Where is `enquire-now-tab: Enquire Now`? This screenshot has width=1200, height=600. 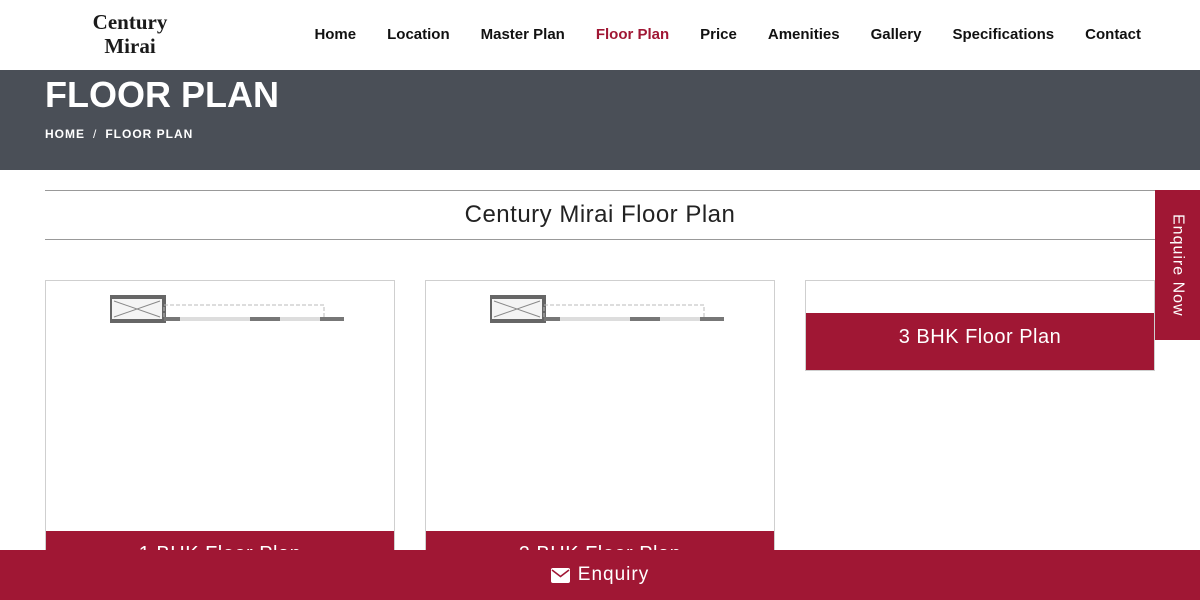
enquire-now-tab: Enquire Now is located at coordinates (1177, 265).